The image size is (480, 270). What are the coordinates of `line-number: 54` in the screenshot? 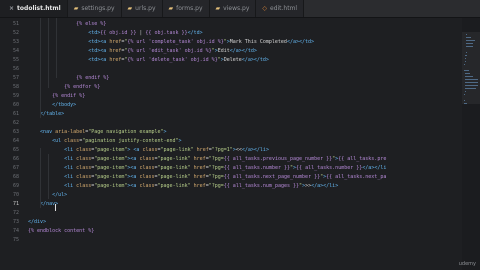 It's located at (15, 51).